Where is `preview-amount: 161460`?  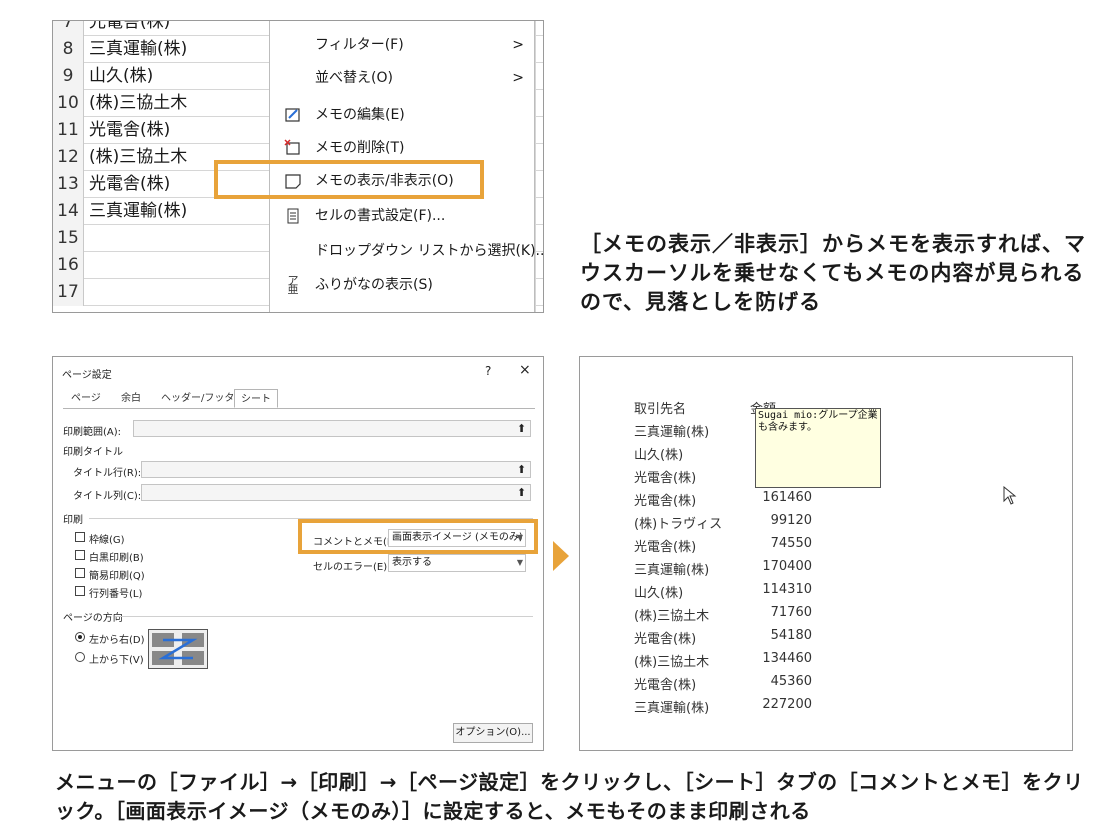 preview-amount: 161460 is located at coordinates (787, 497).